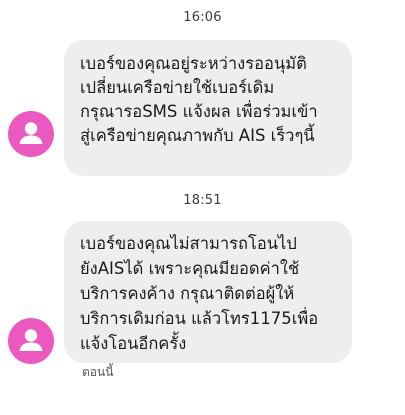  What do you see at coordinates (177, 87) in the screenshot?
I see `message-text-line: เปลี่ยนเครือข่ายใช้เบอร์เดิม` at bounding box center [177, 87].